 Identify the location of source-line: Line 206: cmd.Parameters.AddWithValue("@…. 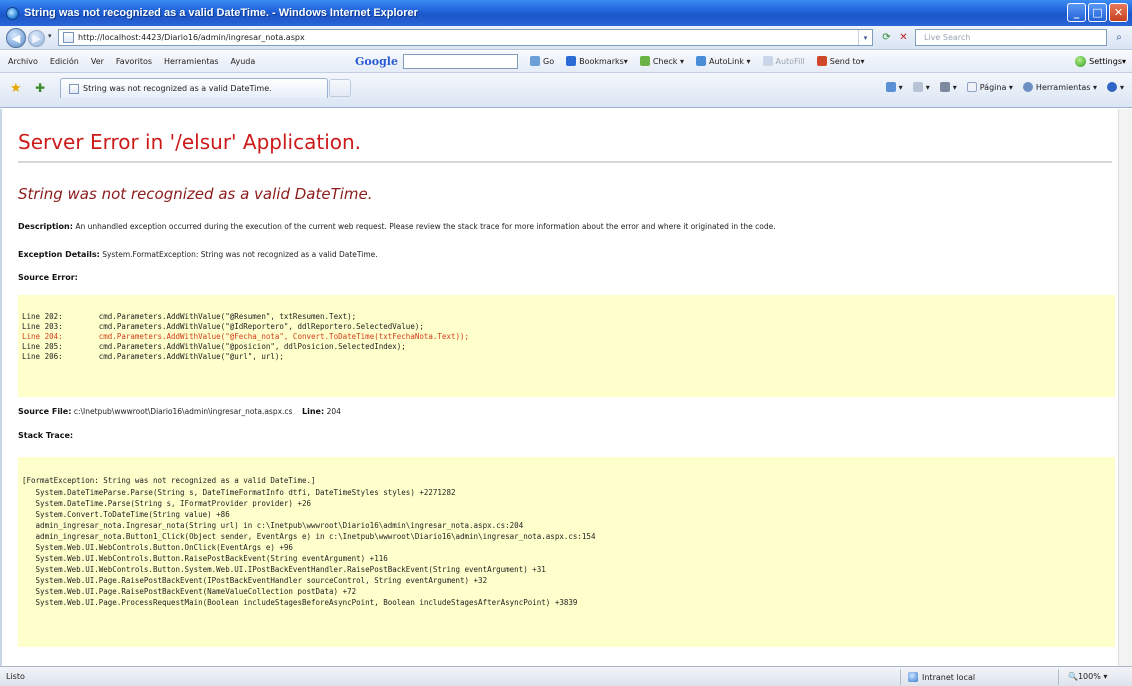
(153, 356).